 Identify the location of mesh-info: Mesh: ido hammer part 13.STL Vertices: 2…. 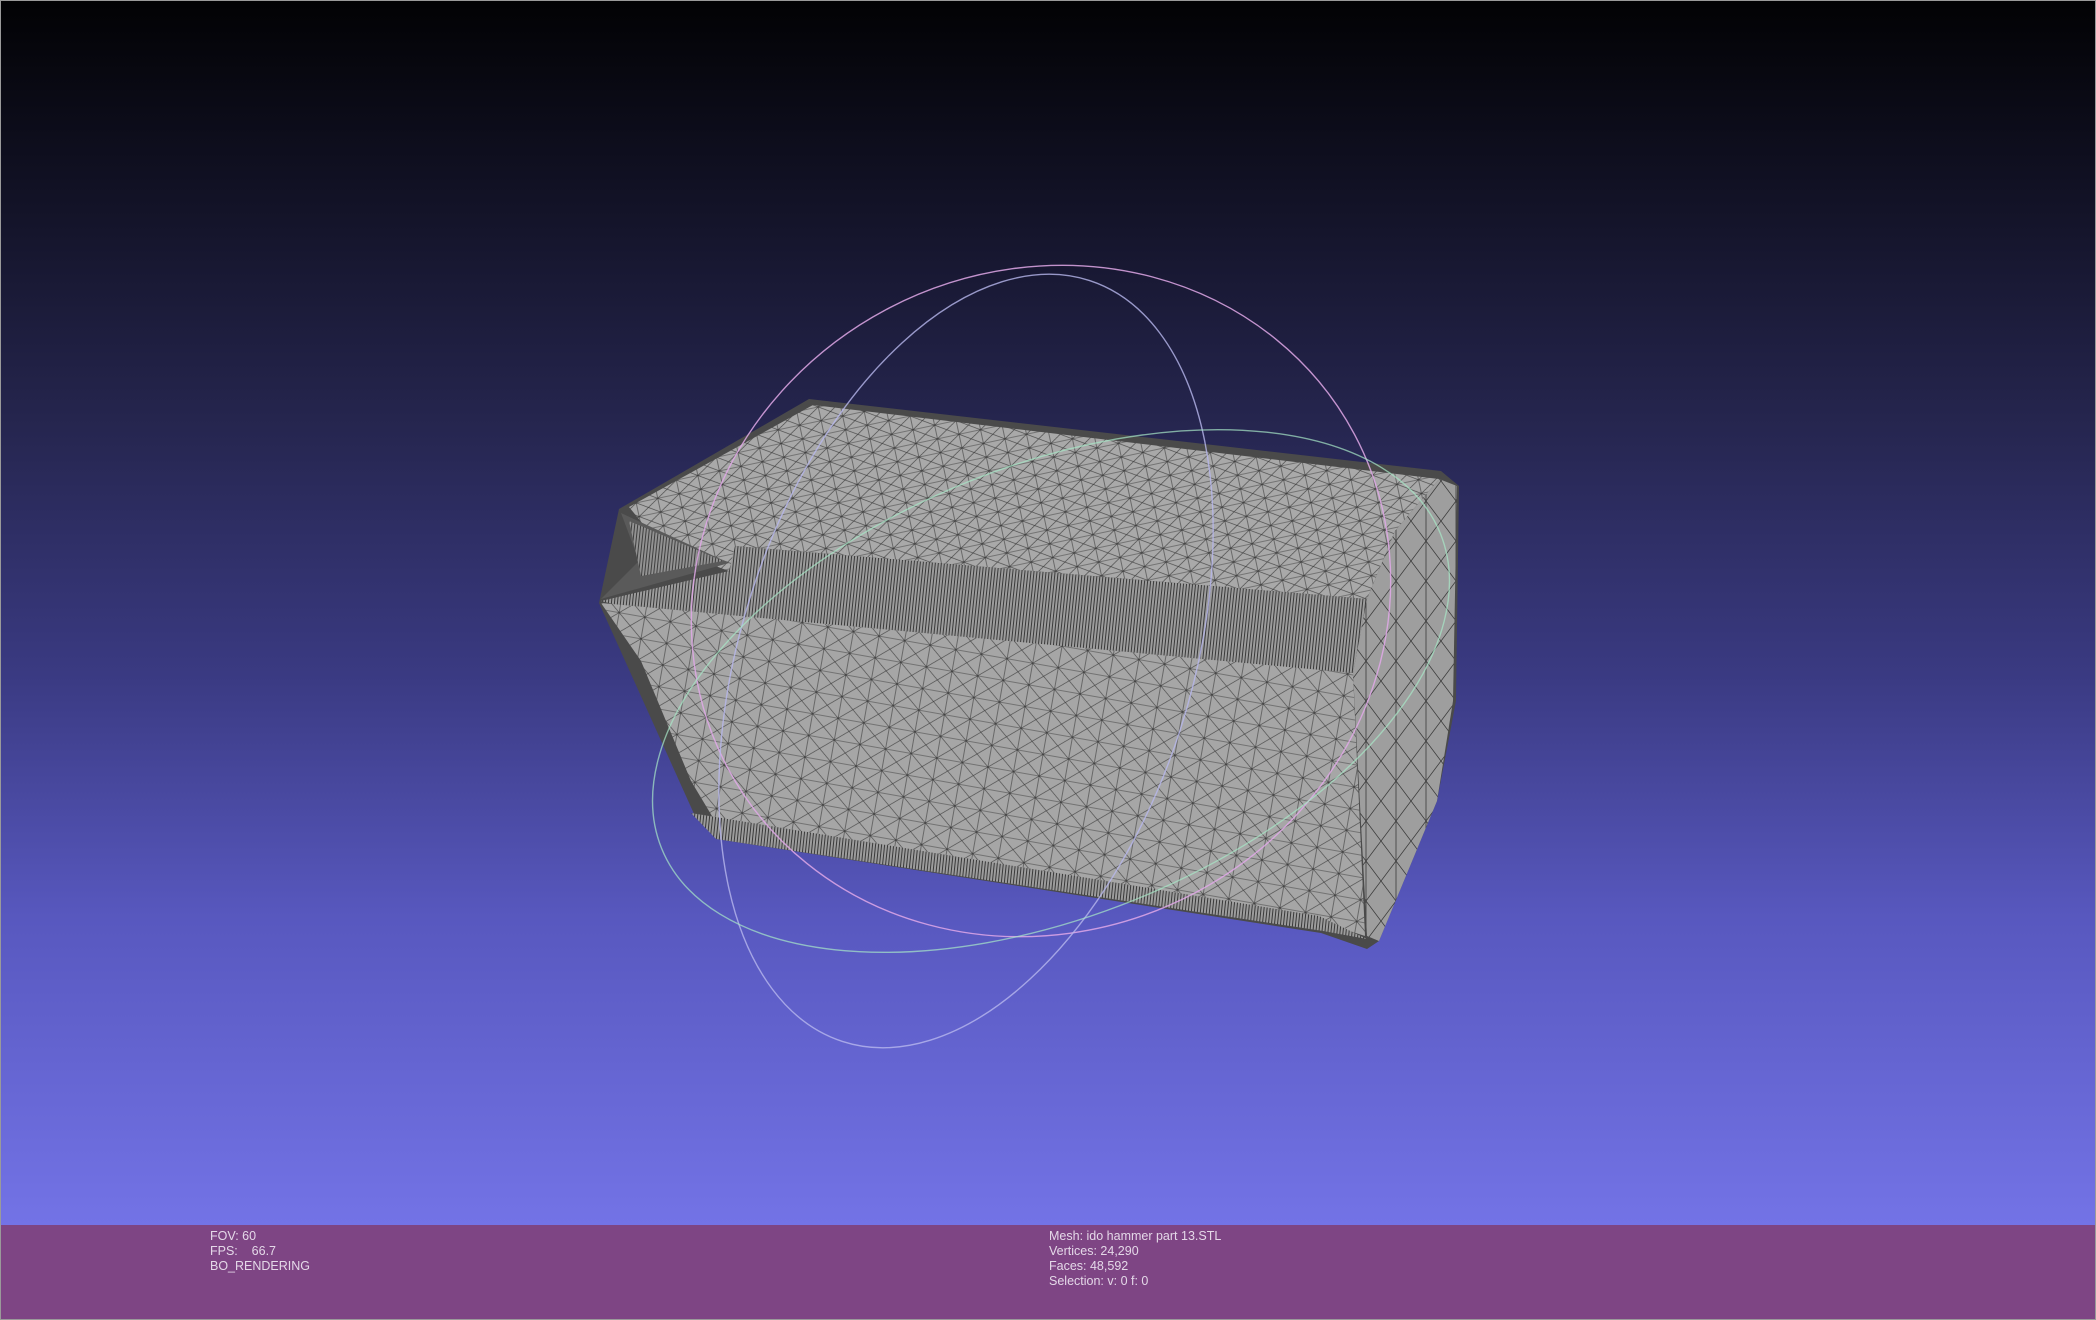
(1135, 1259).